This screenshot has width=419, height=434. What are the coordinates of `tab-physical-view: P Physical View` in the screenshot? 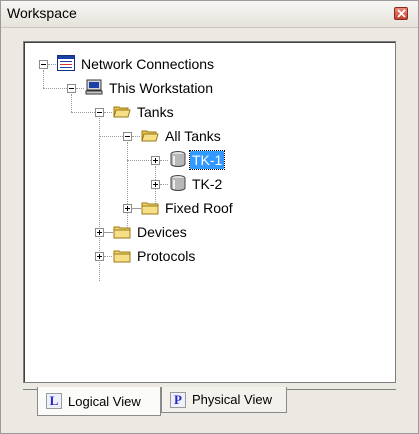 It's located at (224, 400).